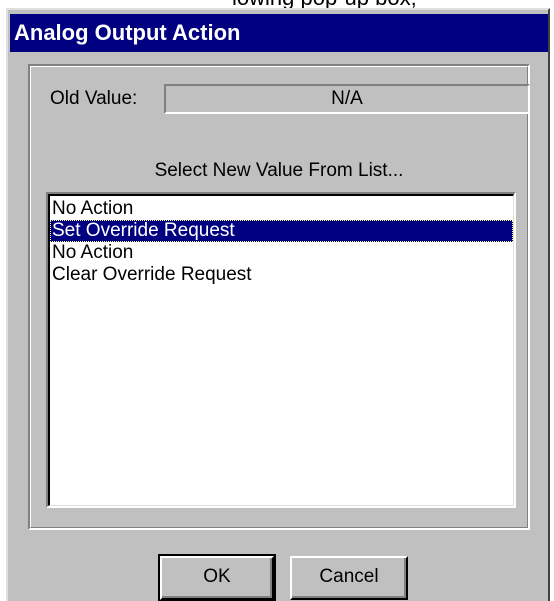 The image size is (554, 601). I want to click on list-item: Clear Override Request, so click(281, 275).